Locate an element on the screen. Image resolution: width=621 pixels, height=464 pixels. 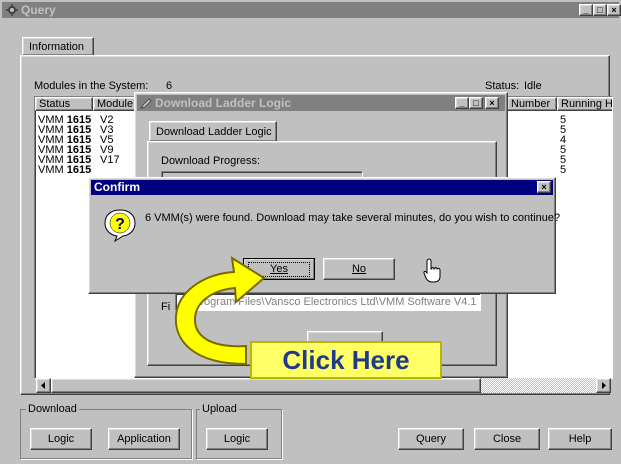
upload-logic-button: Logic is located at coordinates (237, 439).